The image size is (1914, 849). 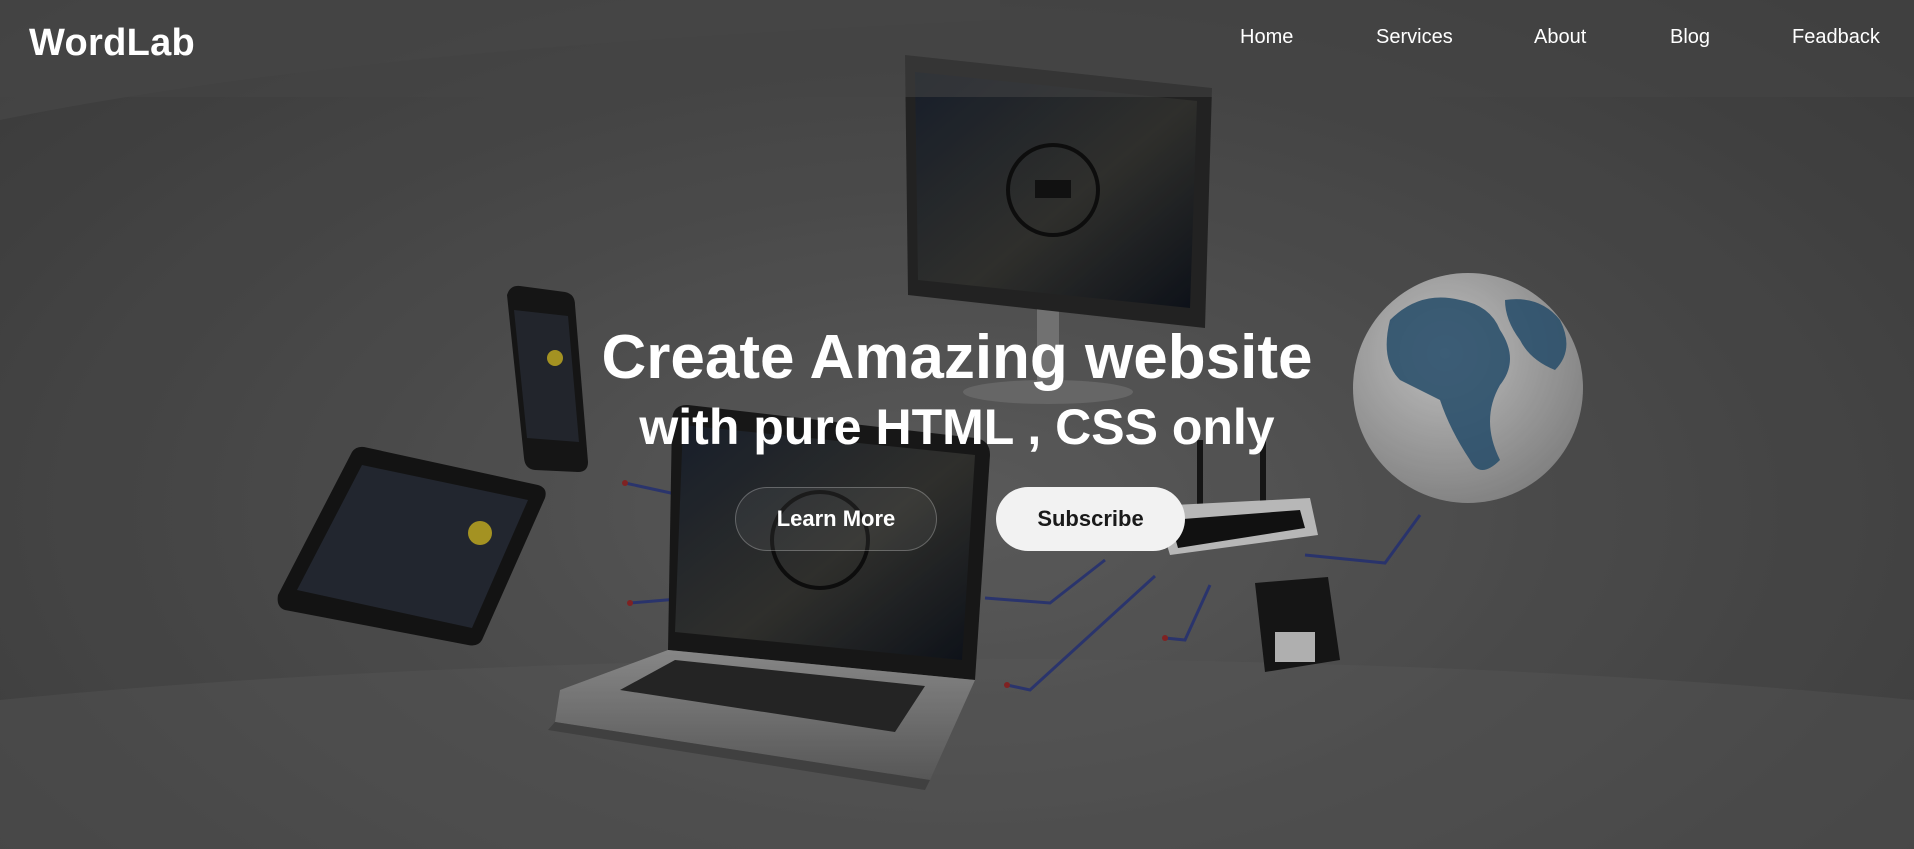 What do you see at coordinates (836, 519) in the screenshot?
I see `learn-more-button: Learn More` at bounding box center [836, 519].